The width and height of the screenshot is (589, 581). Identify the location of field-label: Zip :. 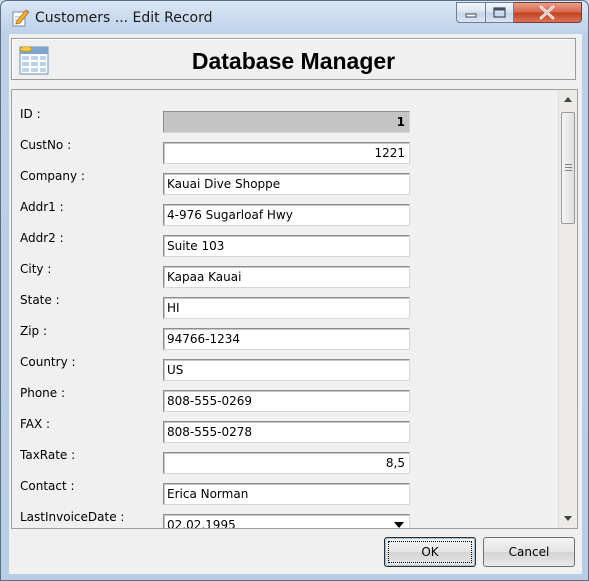
(34, 331).